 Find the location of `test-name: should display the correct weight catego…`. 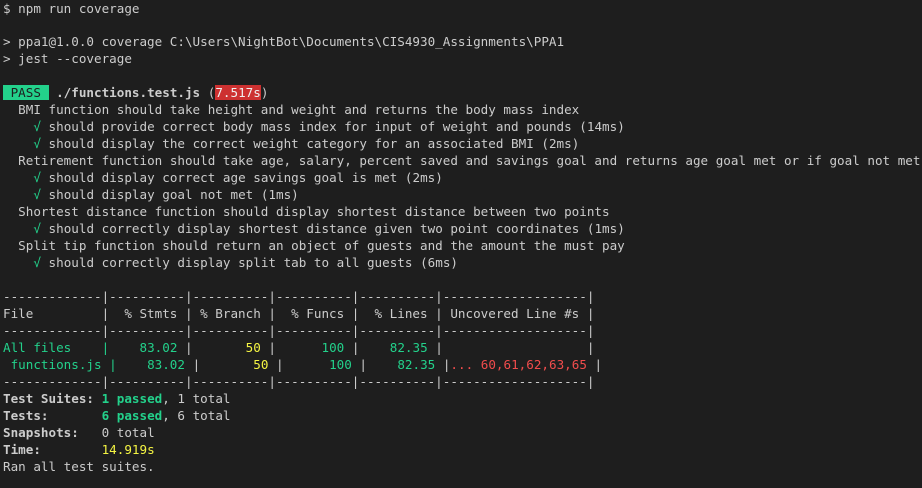

test-name: should display the correct weight catego… is located at coordinates (291, 143).